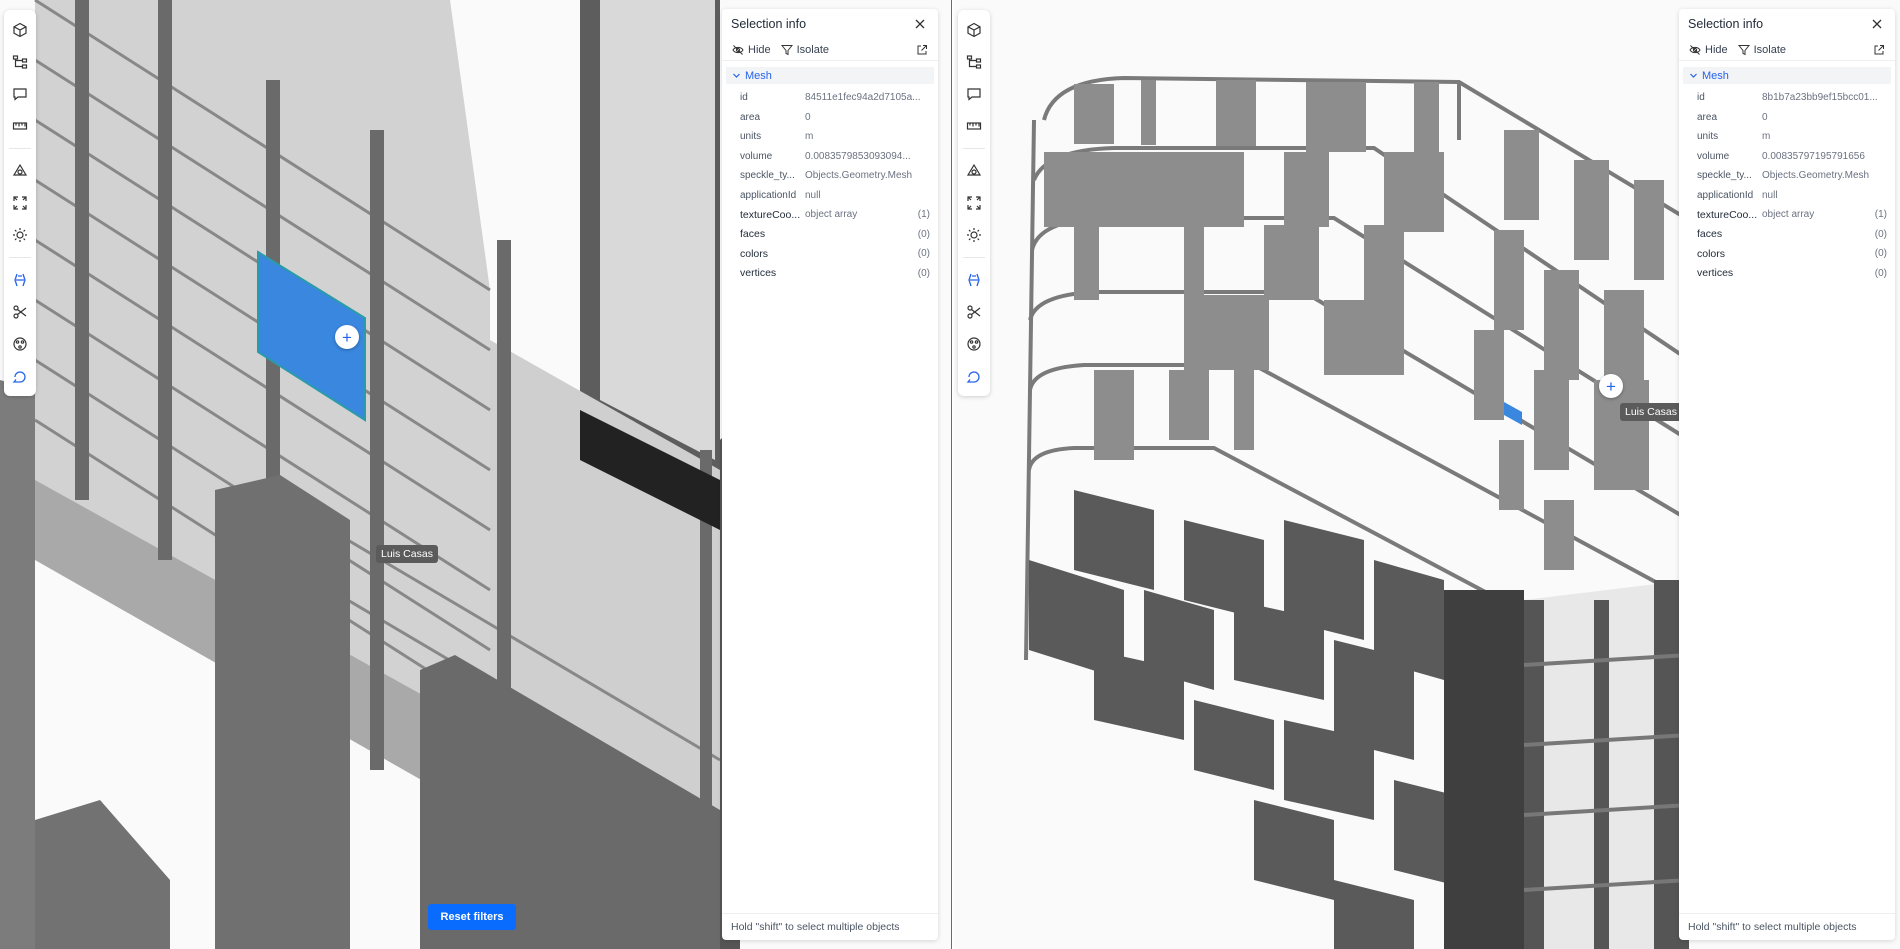  Describe the element at coordinates (1781, 156) in the screenshot. I see `property-row: volume 0.00835797195791656` at that location.